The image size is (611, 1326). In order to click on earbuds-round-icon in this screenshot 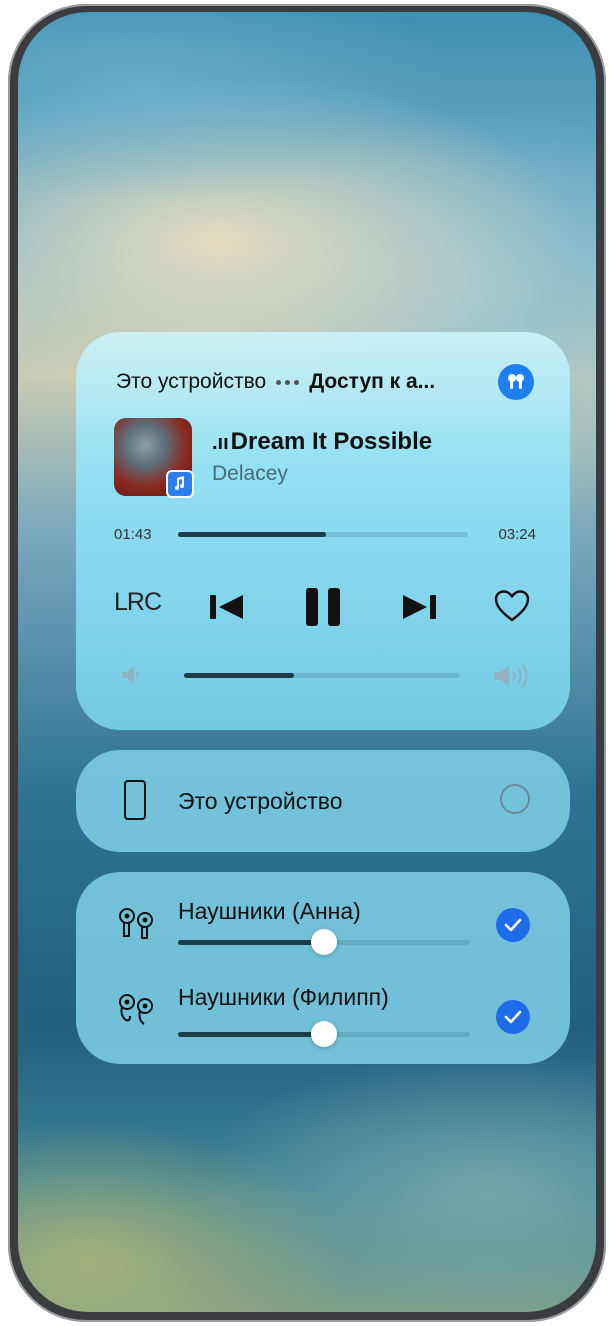, I will do `click(136, 1011)`.